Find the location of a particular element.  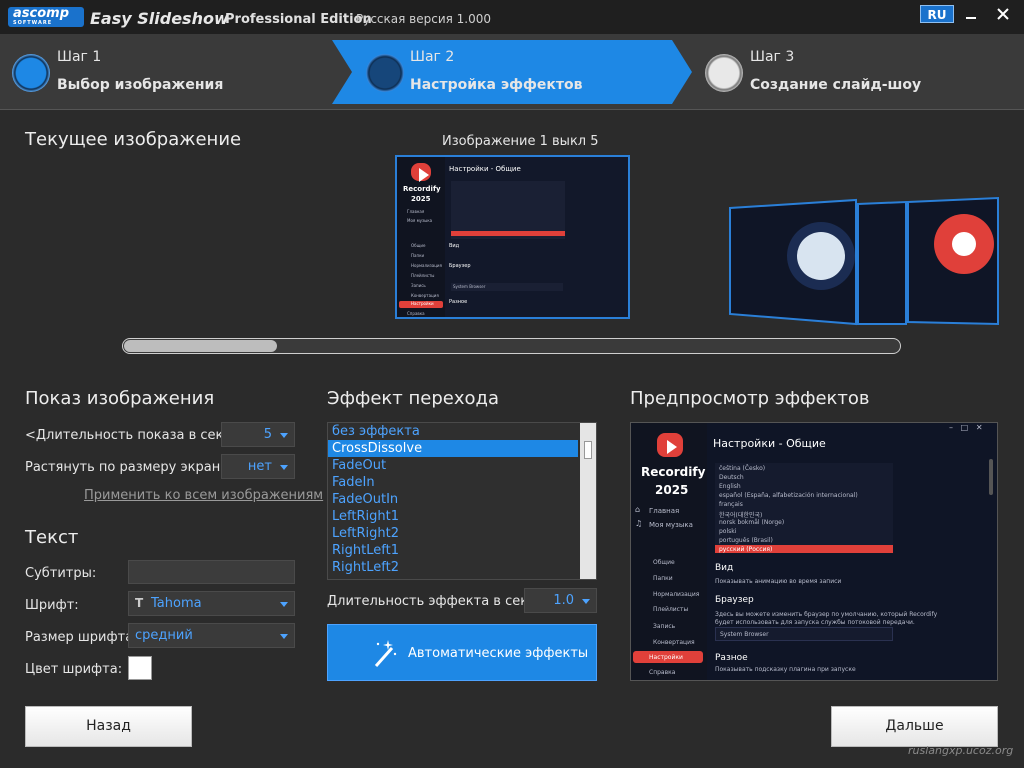

effect-duration-label: Длительность эффекта в секунд is located at coordinates (440, 601).